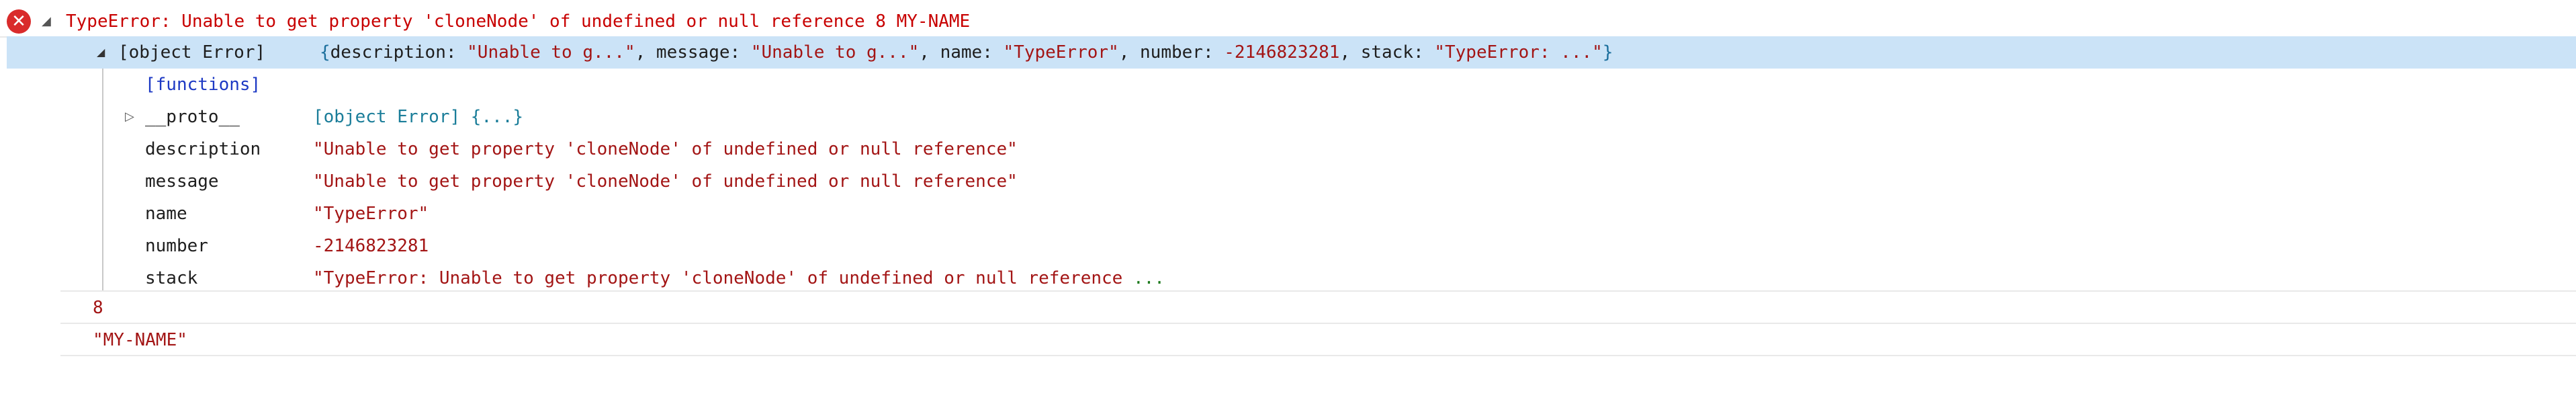 The width and height of the screenshot is (2576, 408). I want to click on object-block-divider, so click(1318, 275).